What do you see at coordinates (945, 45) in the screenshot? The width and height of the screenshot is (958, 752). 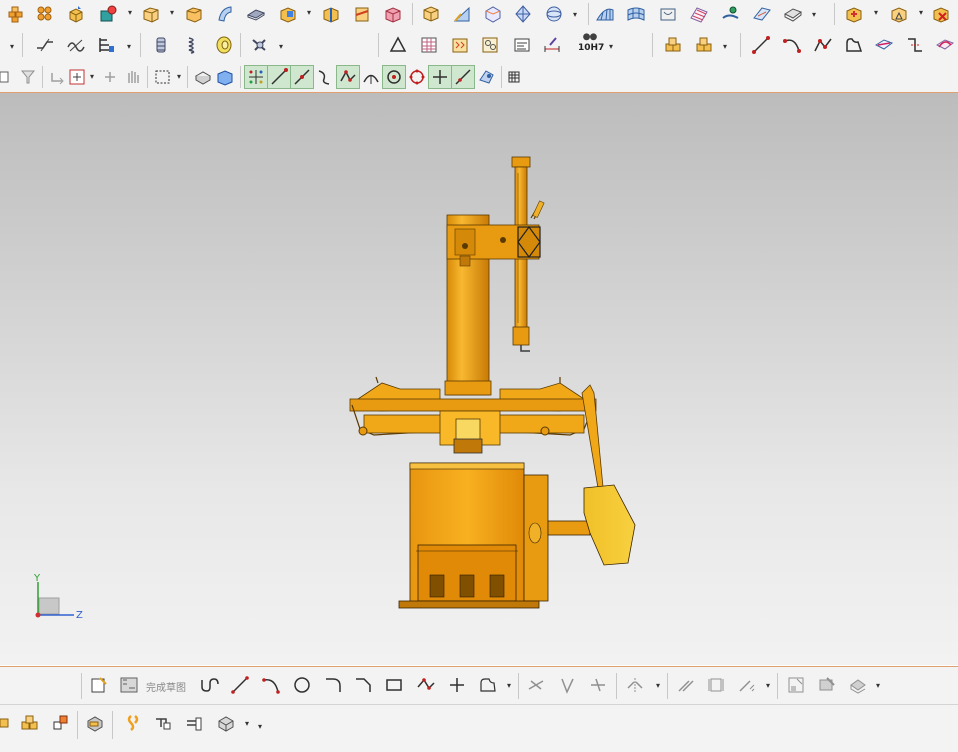 I see `curve-project-icon` at bounding box center [945, 45].